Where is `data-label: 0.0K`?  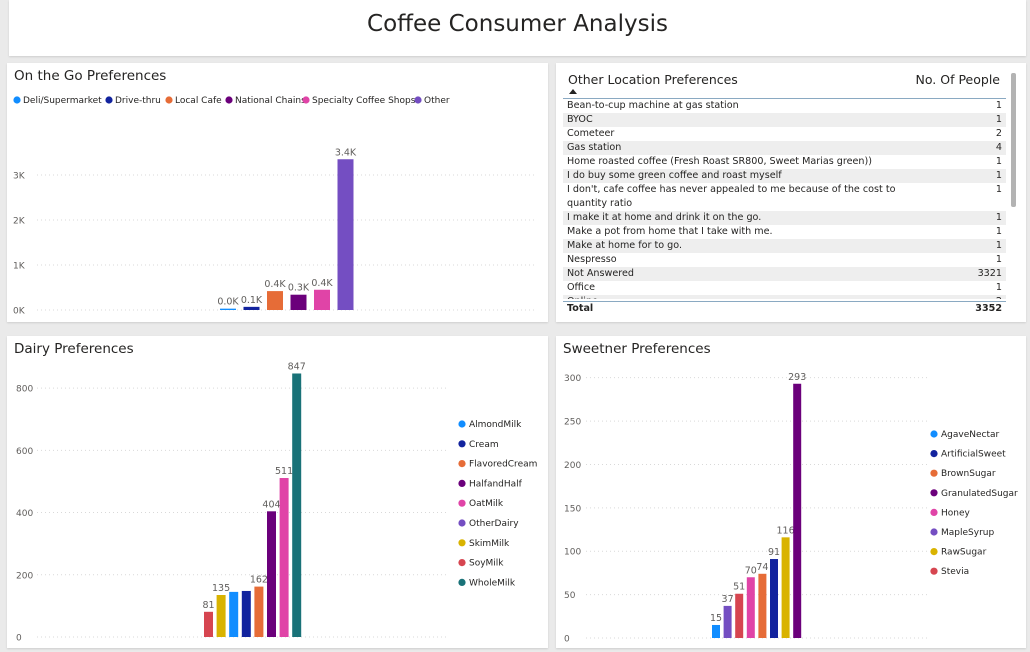 data-label: 0.0K is located at coordinates (228, 302).